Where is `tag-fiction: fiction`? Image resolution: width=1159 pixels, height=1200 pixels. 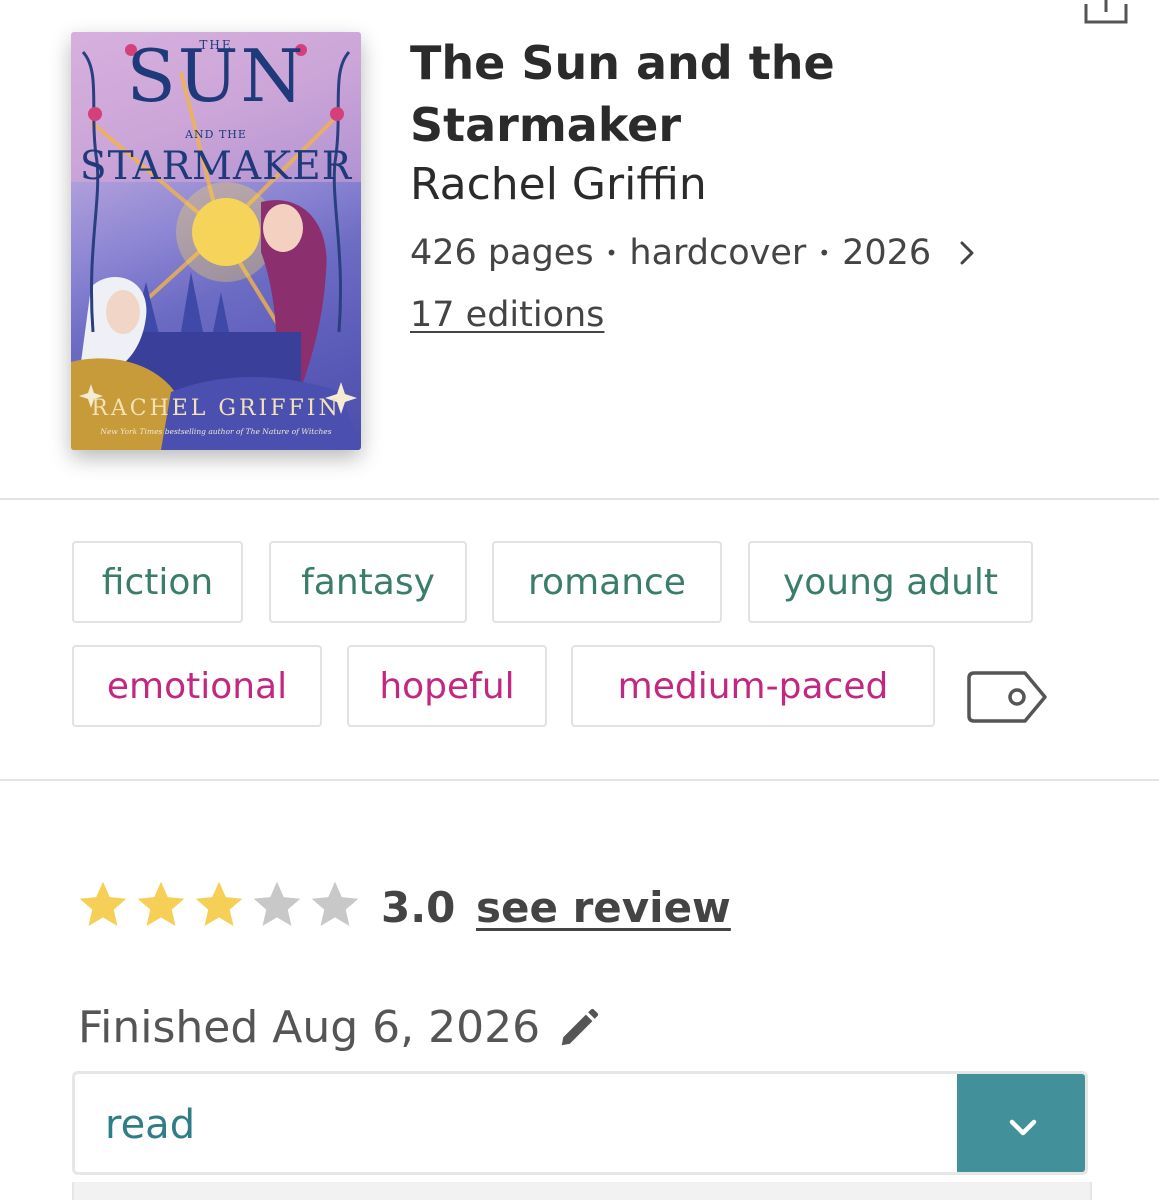 tag-fiction: fiction is located at coordinates (157, 582).